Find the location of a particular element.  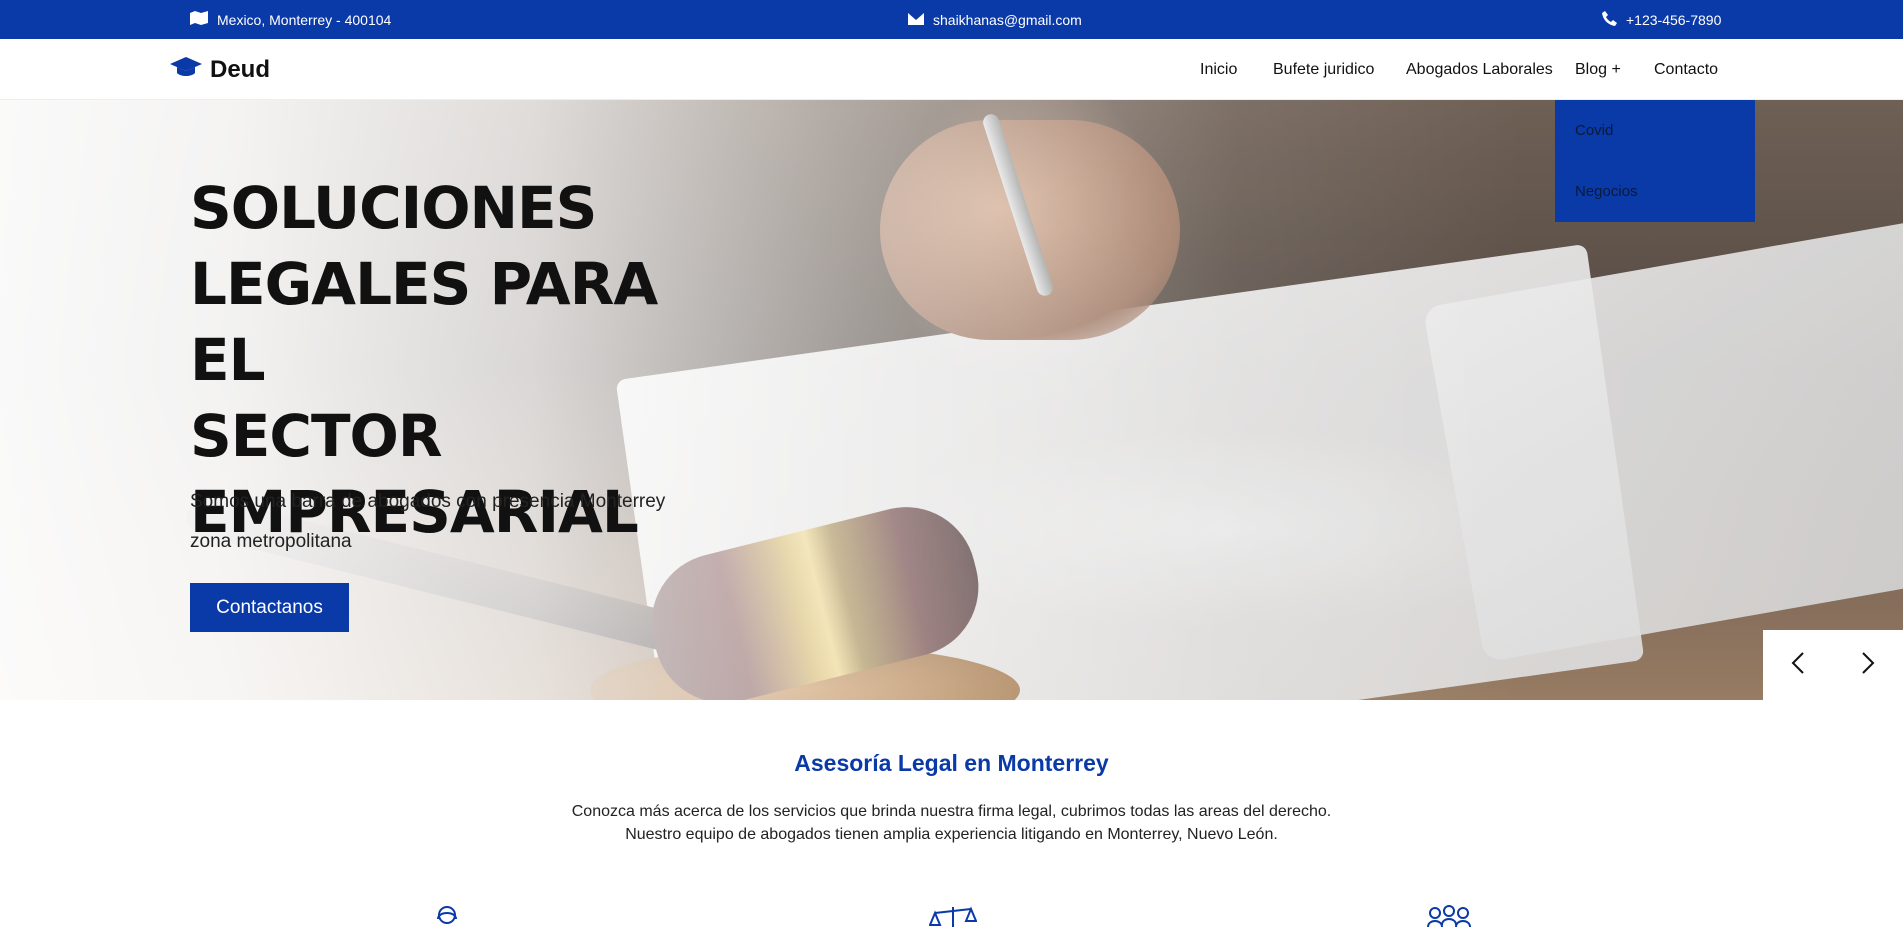

brand-name: Deud is located at coordinates (240, 69).